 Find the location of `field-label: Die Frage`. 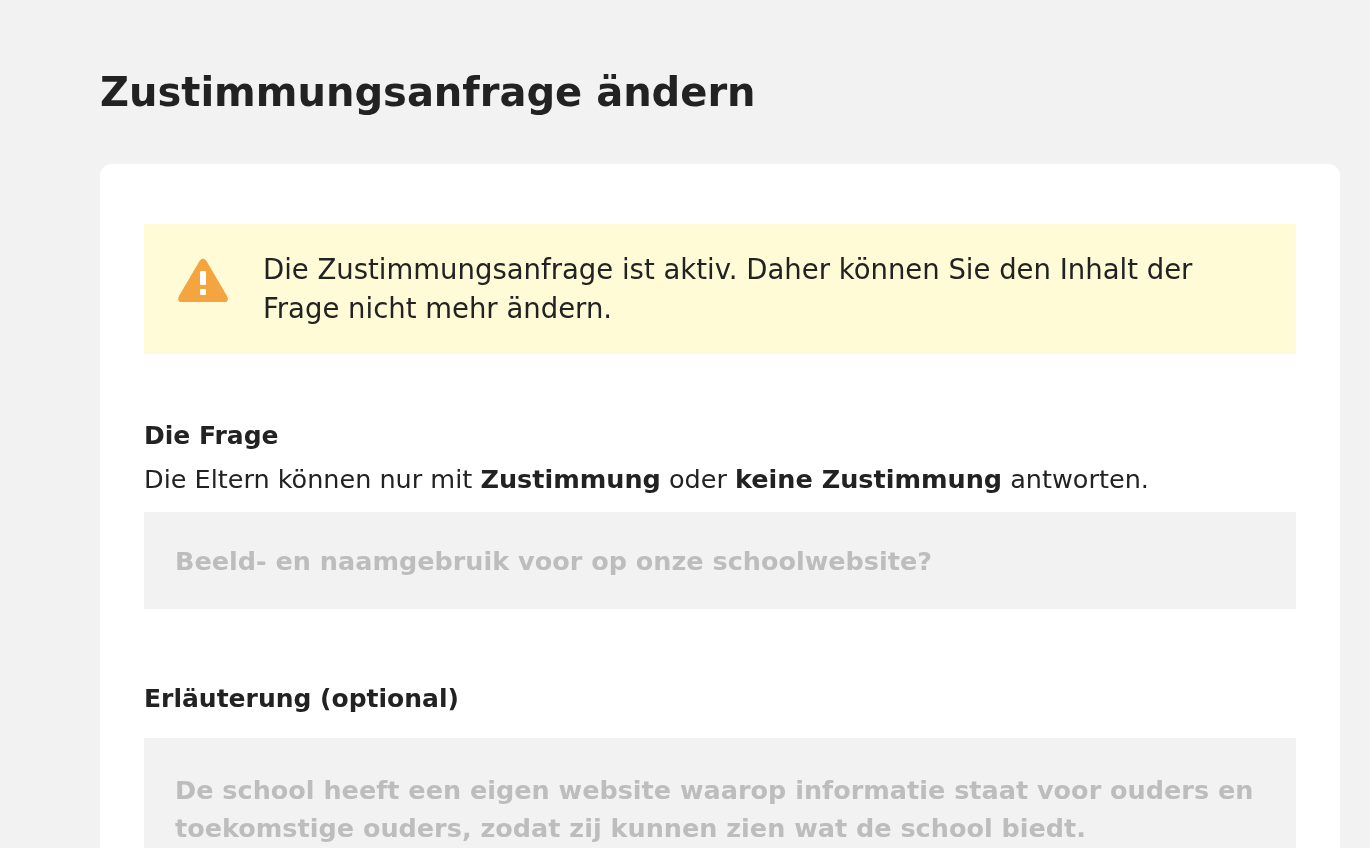

field-label: Die Frage is located at coordinates (212, 436).